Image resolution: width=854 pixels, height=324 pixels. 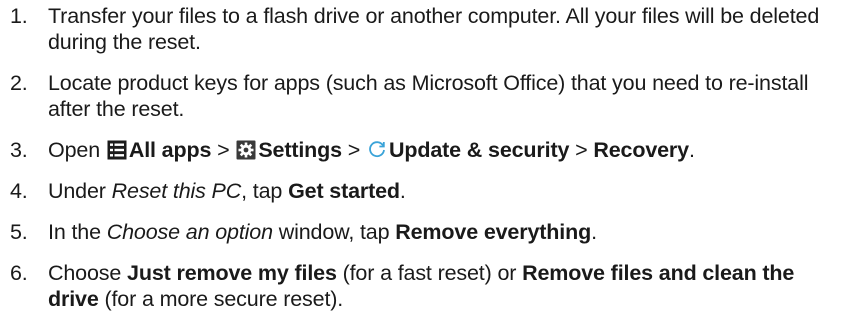 I want to click on update-refresh-icon, so click(x=377, y=149).